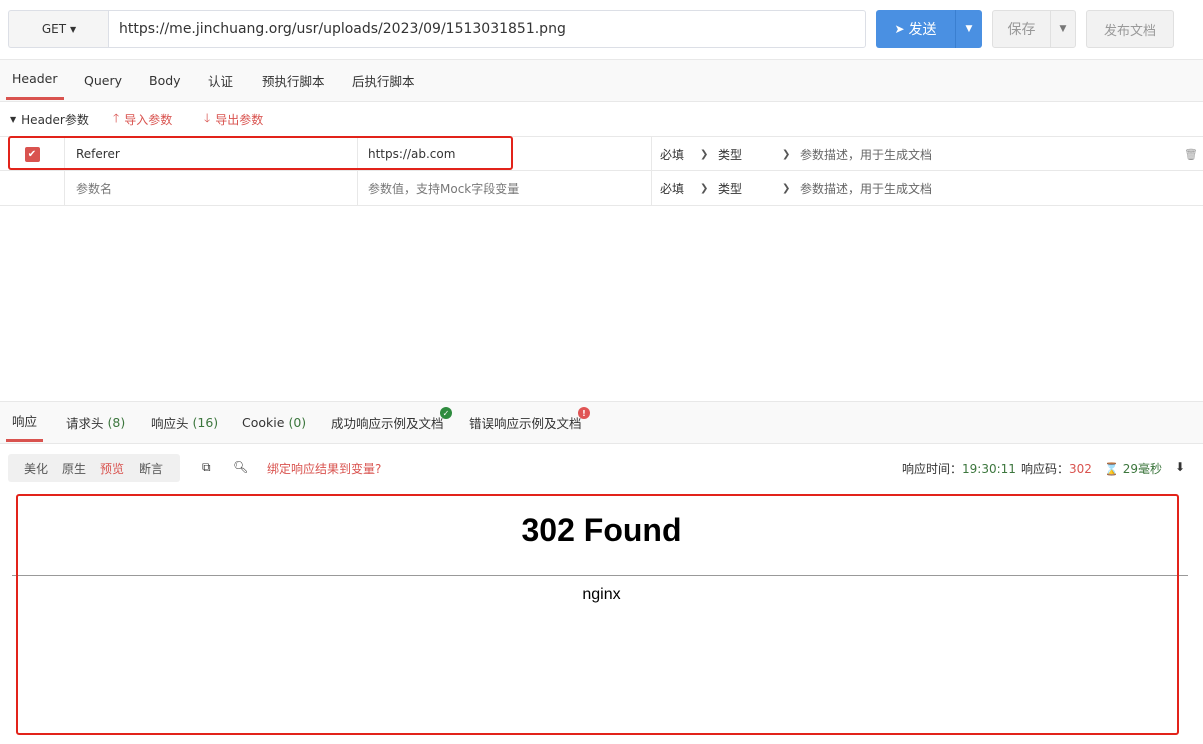  What do you see at coordinates (1142, 469) in the screenshot?
I see `response-duration-value: 29毫秒` at bounding box center [1142, 469].